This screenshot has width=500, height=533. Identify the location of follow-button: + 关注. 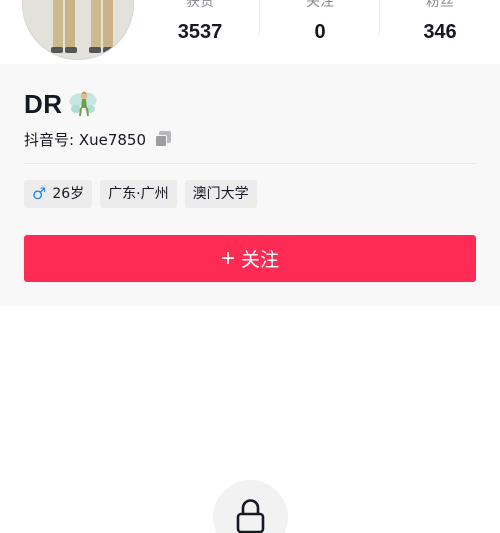
(250, 258).